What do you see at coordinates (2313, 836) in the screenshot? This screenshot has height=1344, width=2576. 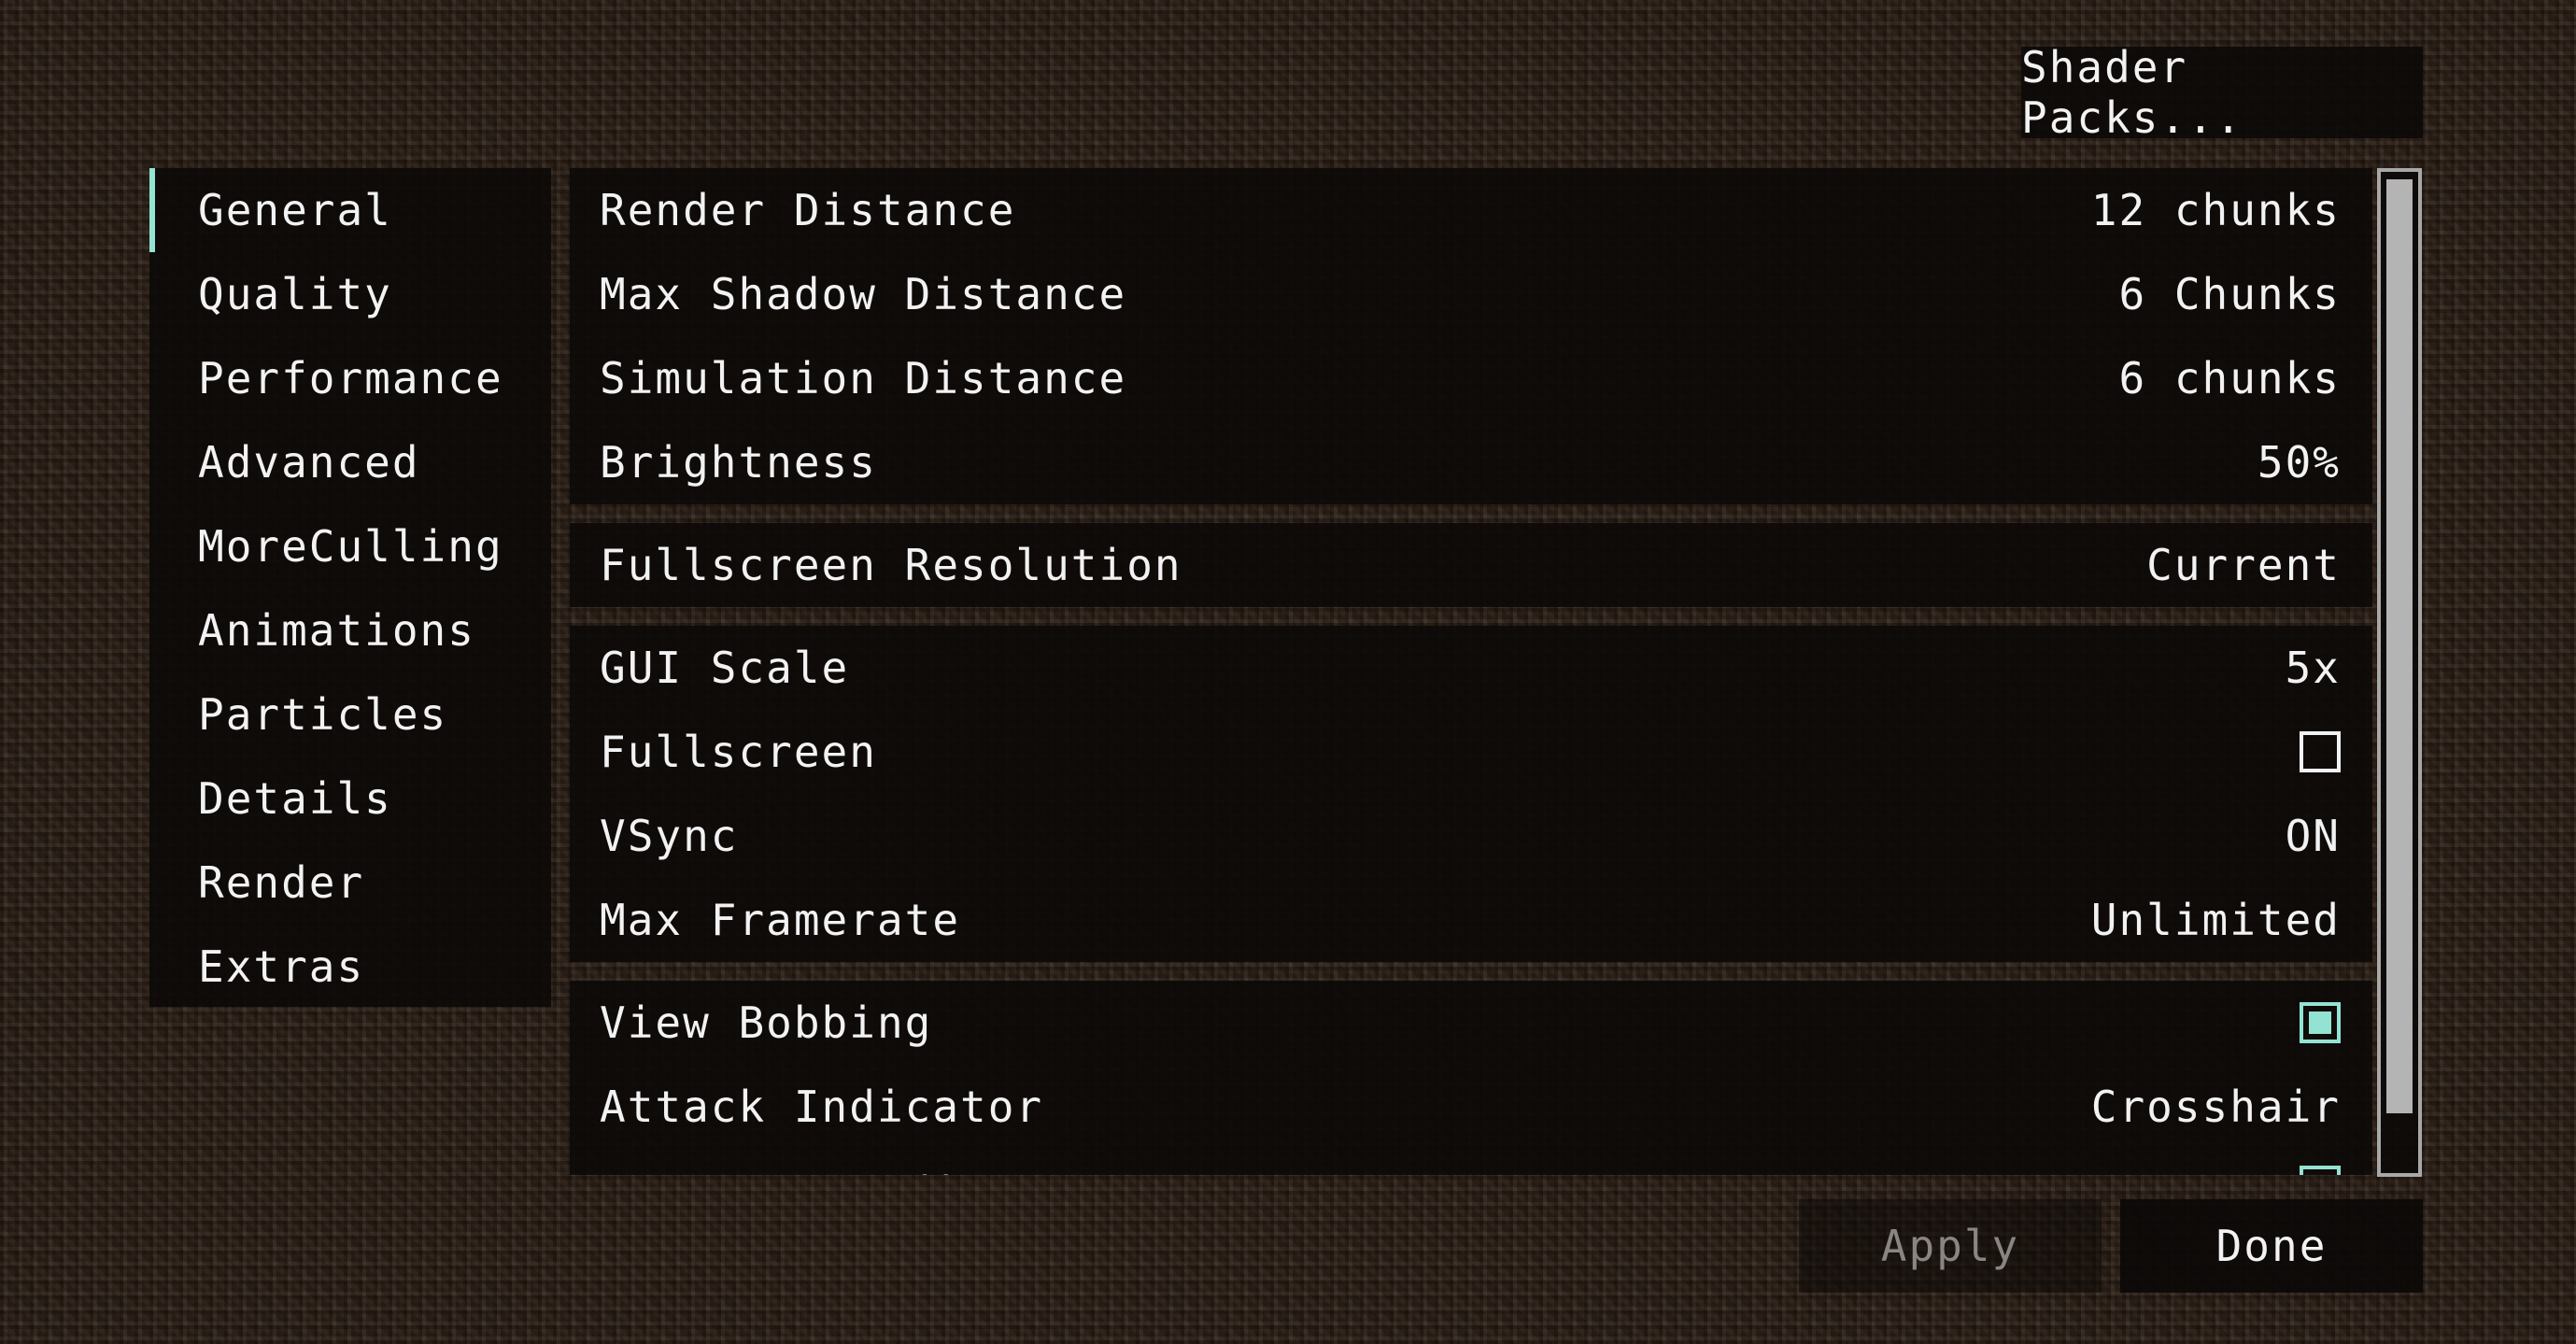 I see `option-value: ON` at bounding box center [2313, 836].